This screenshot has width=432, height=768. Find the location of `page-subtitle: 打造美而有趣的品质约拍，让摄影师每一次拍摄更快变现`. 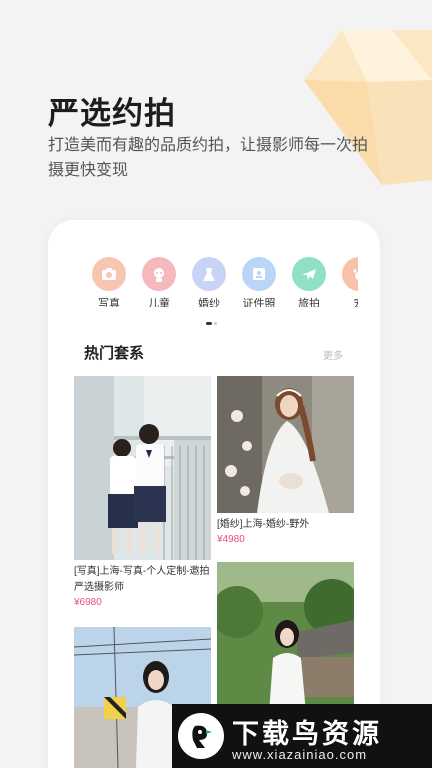

page-subtitle: 打造美而有趣的品质约拍，让摄影师每一次拍摄更快变现 is located at coordinates (208, 158).